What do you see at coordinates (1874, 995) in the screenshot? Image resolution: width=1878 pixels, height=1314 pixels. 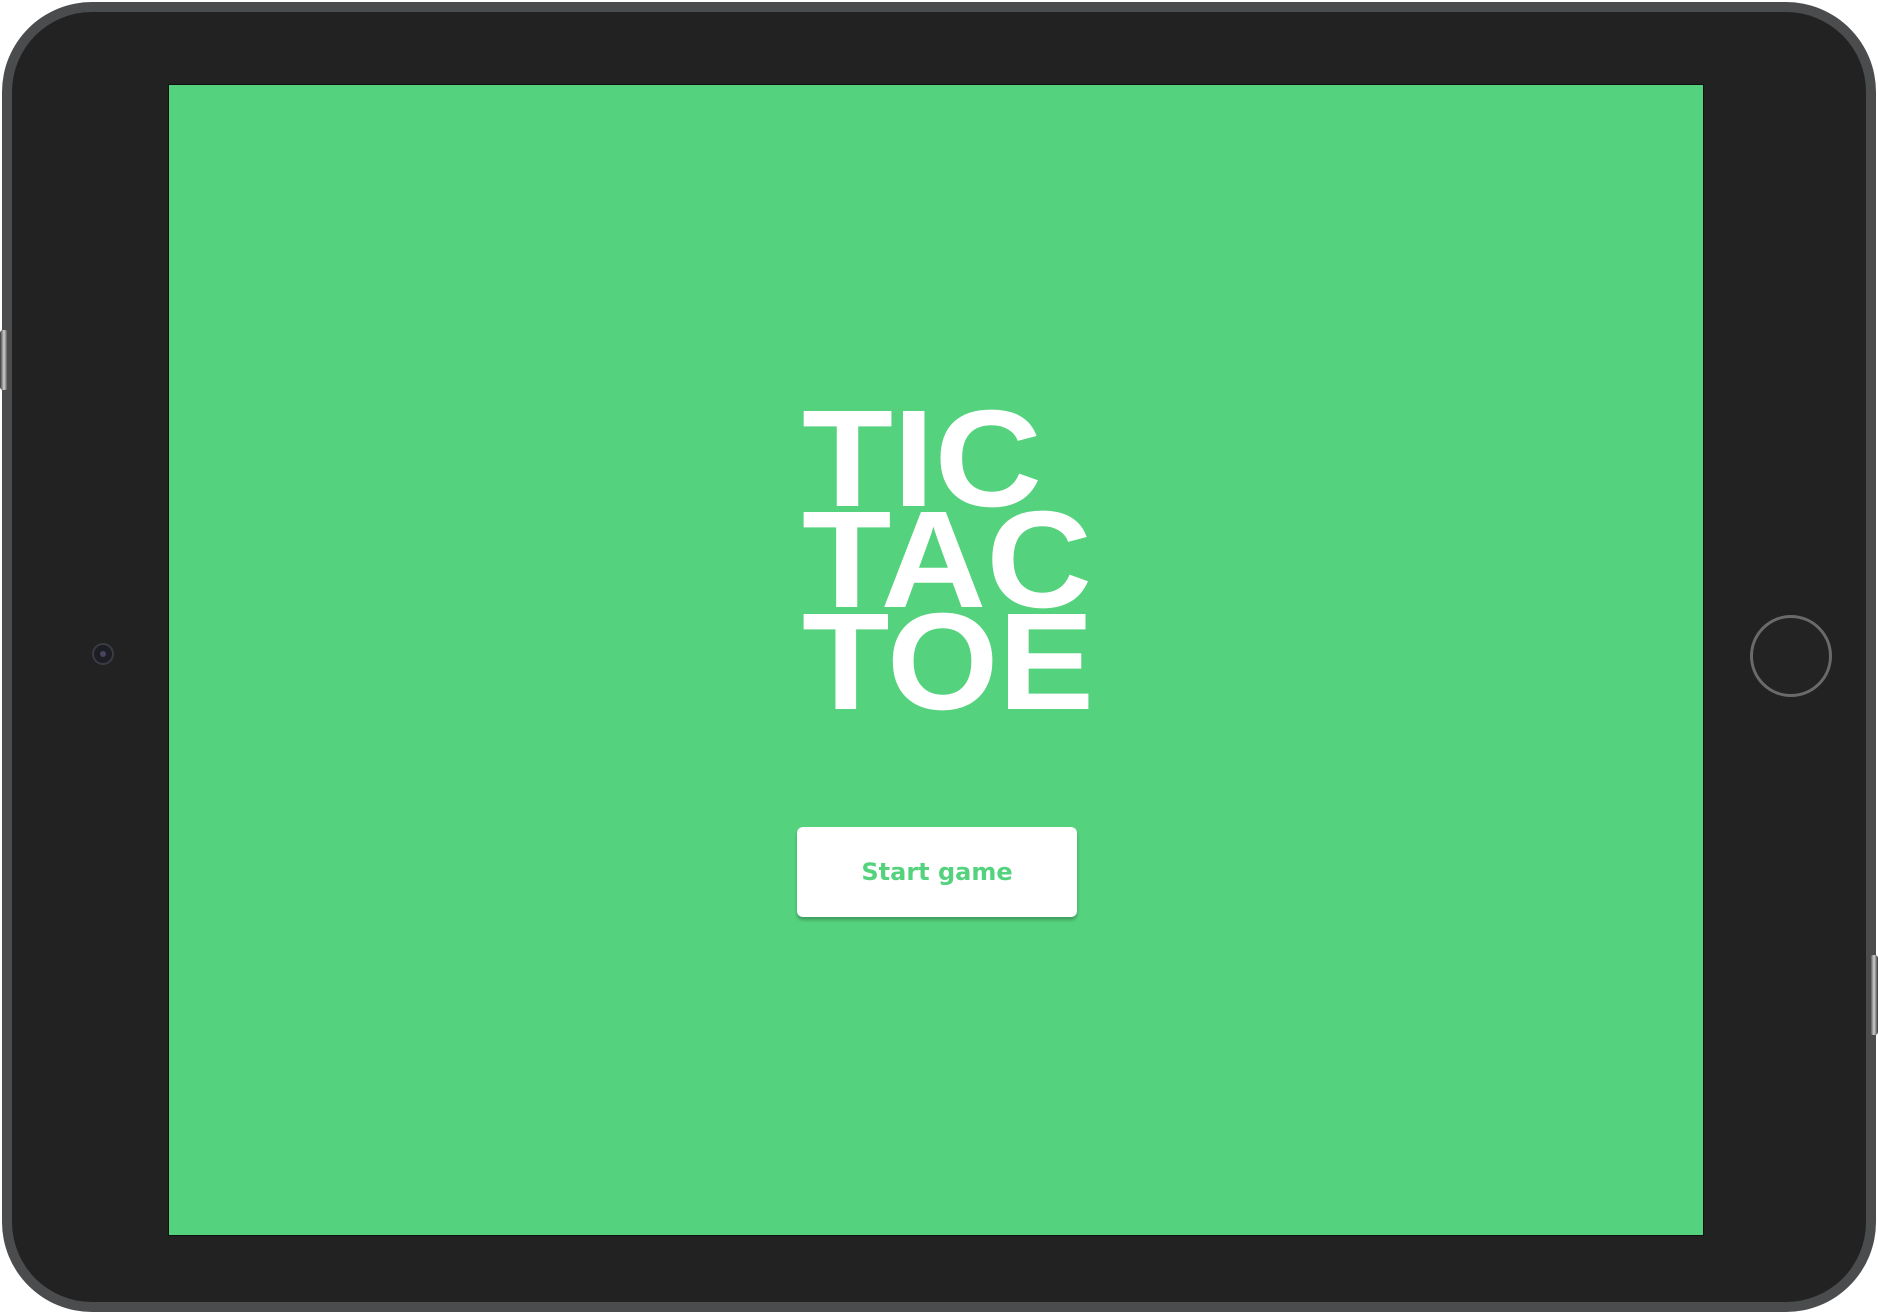 I see `power-button` at bounding box center [1874, 995].